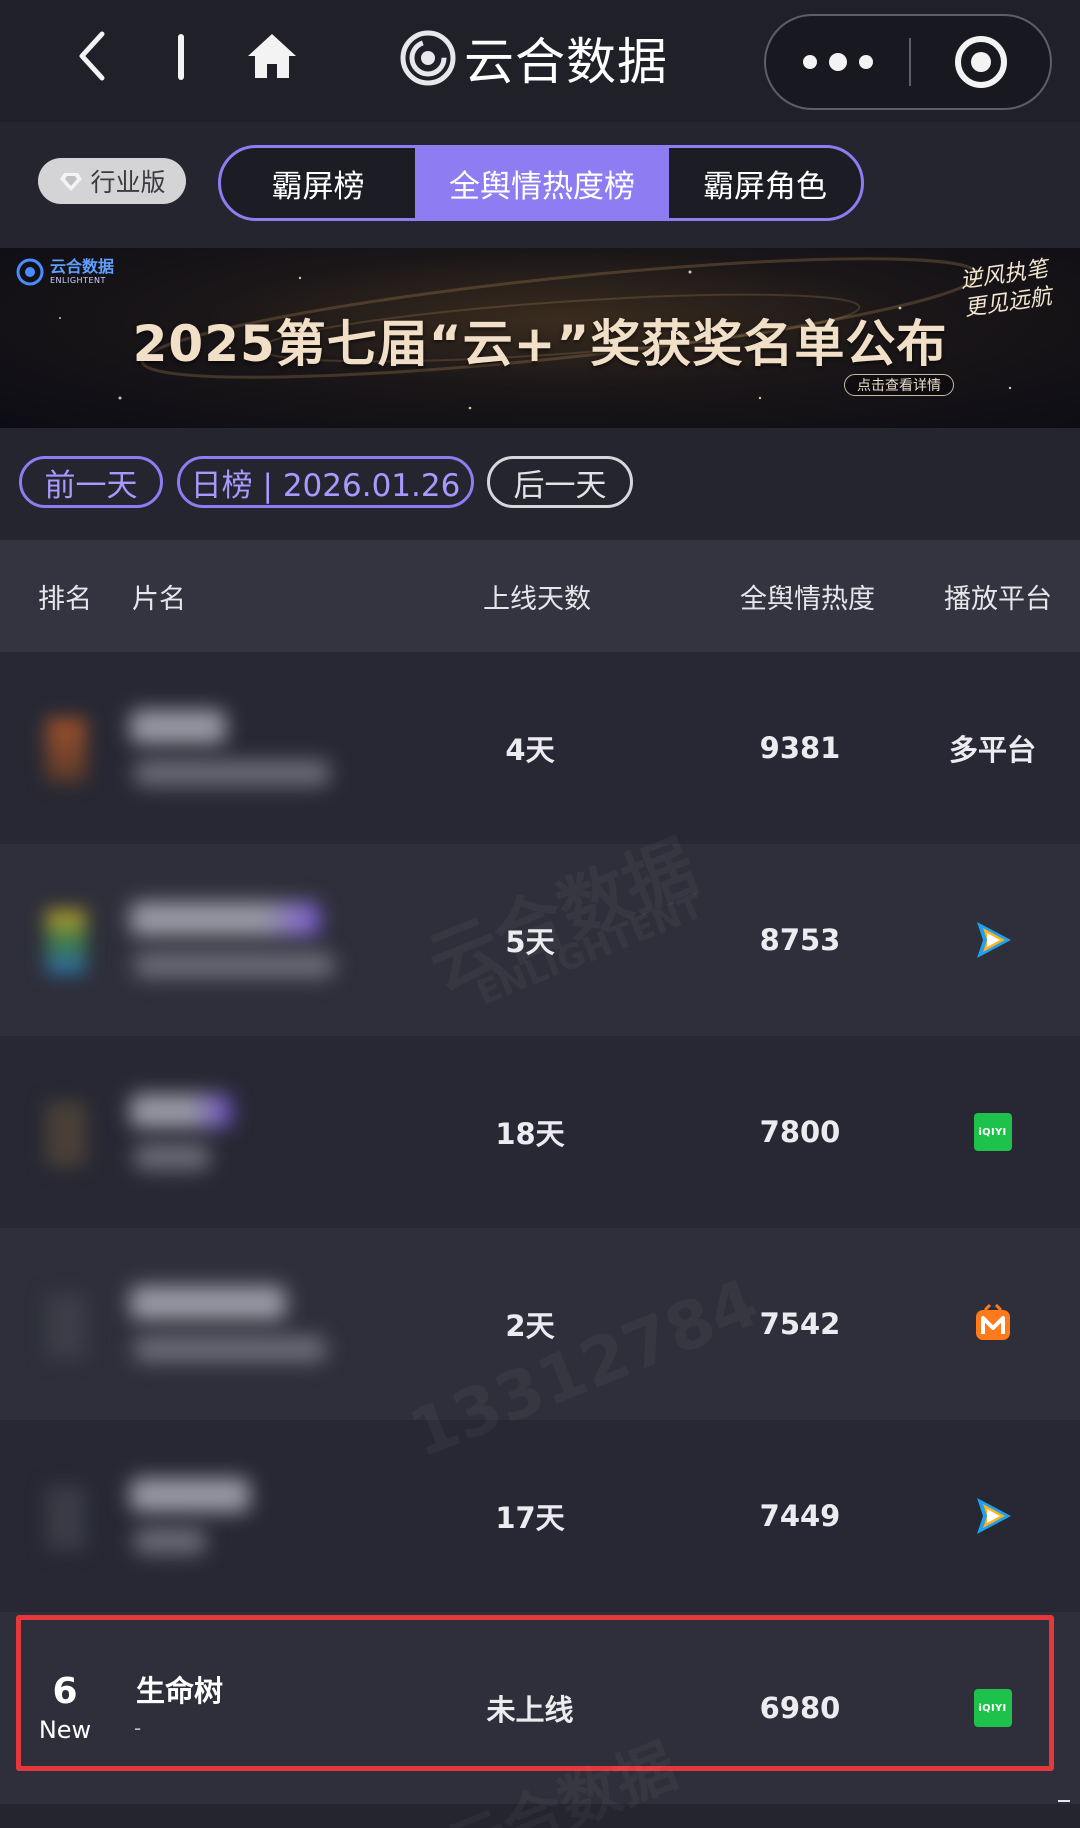 The width and height of the screenshot is (1080, 1828). I want to click on table-row-highlighted: 6 New 生命树 - 未上线 6980 iQIYI, so click(540, 1708).